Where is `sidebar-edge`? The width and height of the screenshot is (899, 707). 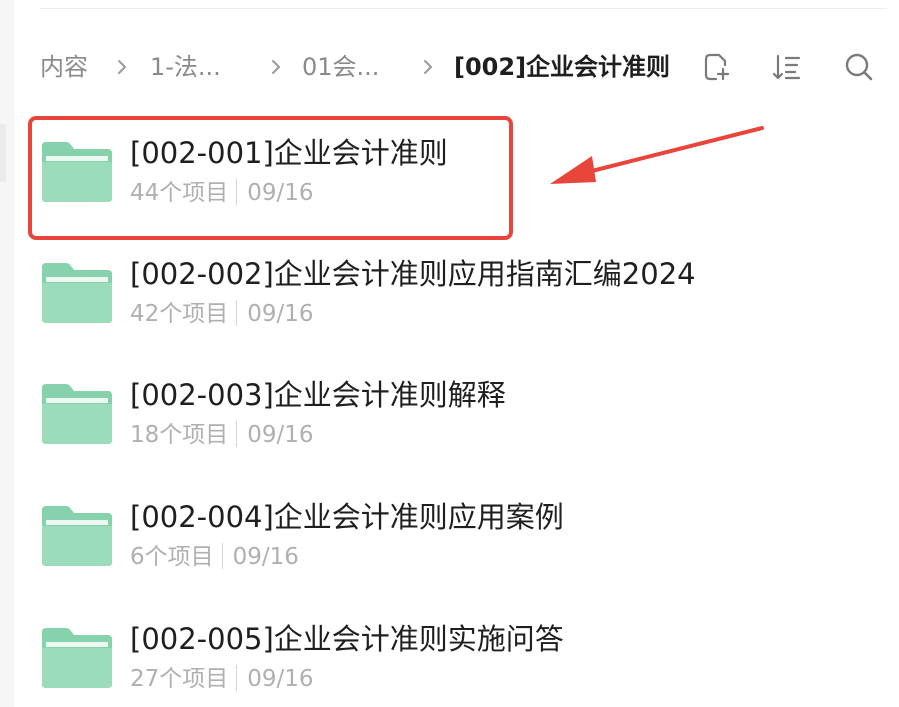
sidebar-edge is located at coordinates (7, 353).